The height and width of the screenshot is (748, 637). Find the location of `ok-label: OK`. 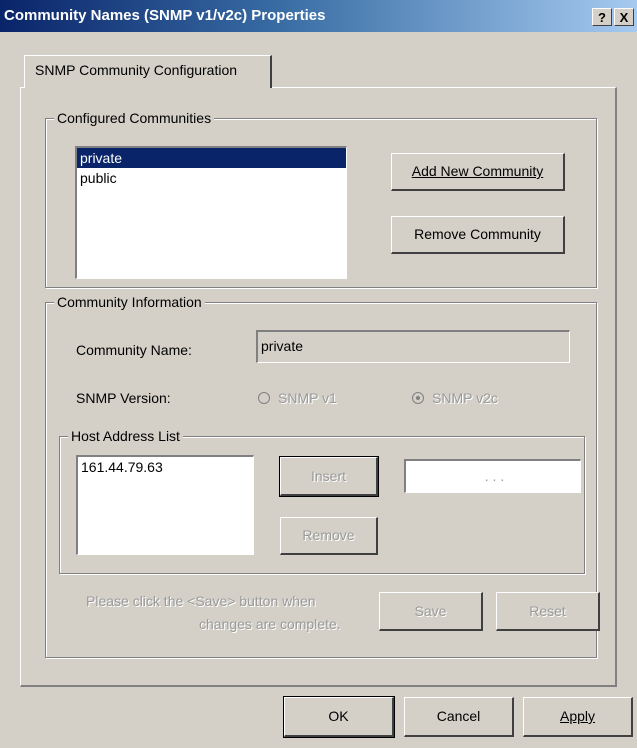

ok-label: OK is located at coordinates (338, 716).